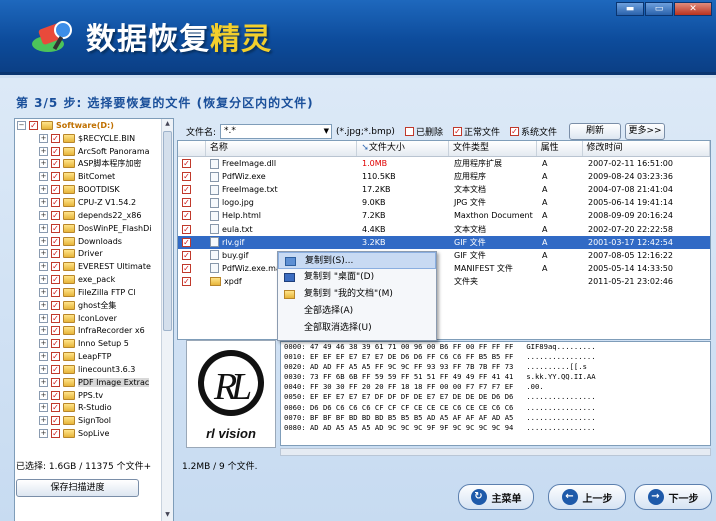 The width and height of the screenshot is (716, 521). What do you see at coordinates (94, 138) in the screenshot?
I see `tree-folder-item: + ✓ $RECYCLE.BIN` at bounding box center [94, 138].